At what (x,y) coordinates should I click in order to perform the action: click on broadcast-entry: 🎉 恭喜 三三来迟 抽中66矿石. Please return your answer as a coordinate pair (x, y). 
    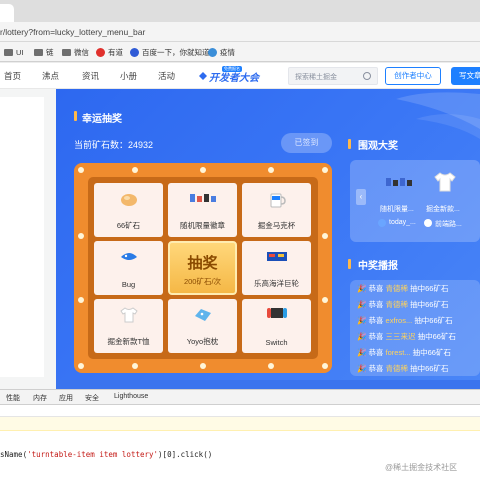
    Looking at the image, I should click on (406, 336).